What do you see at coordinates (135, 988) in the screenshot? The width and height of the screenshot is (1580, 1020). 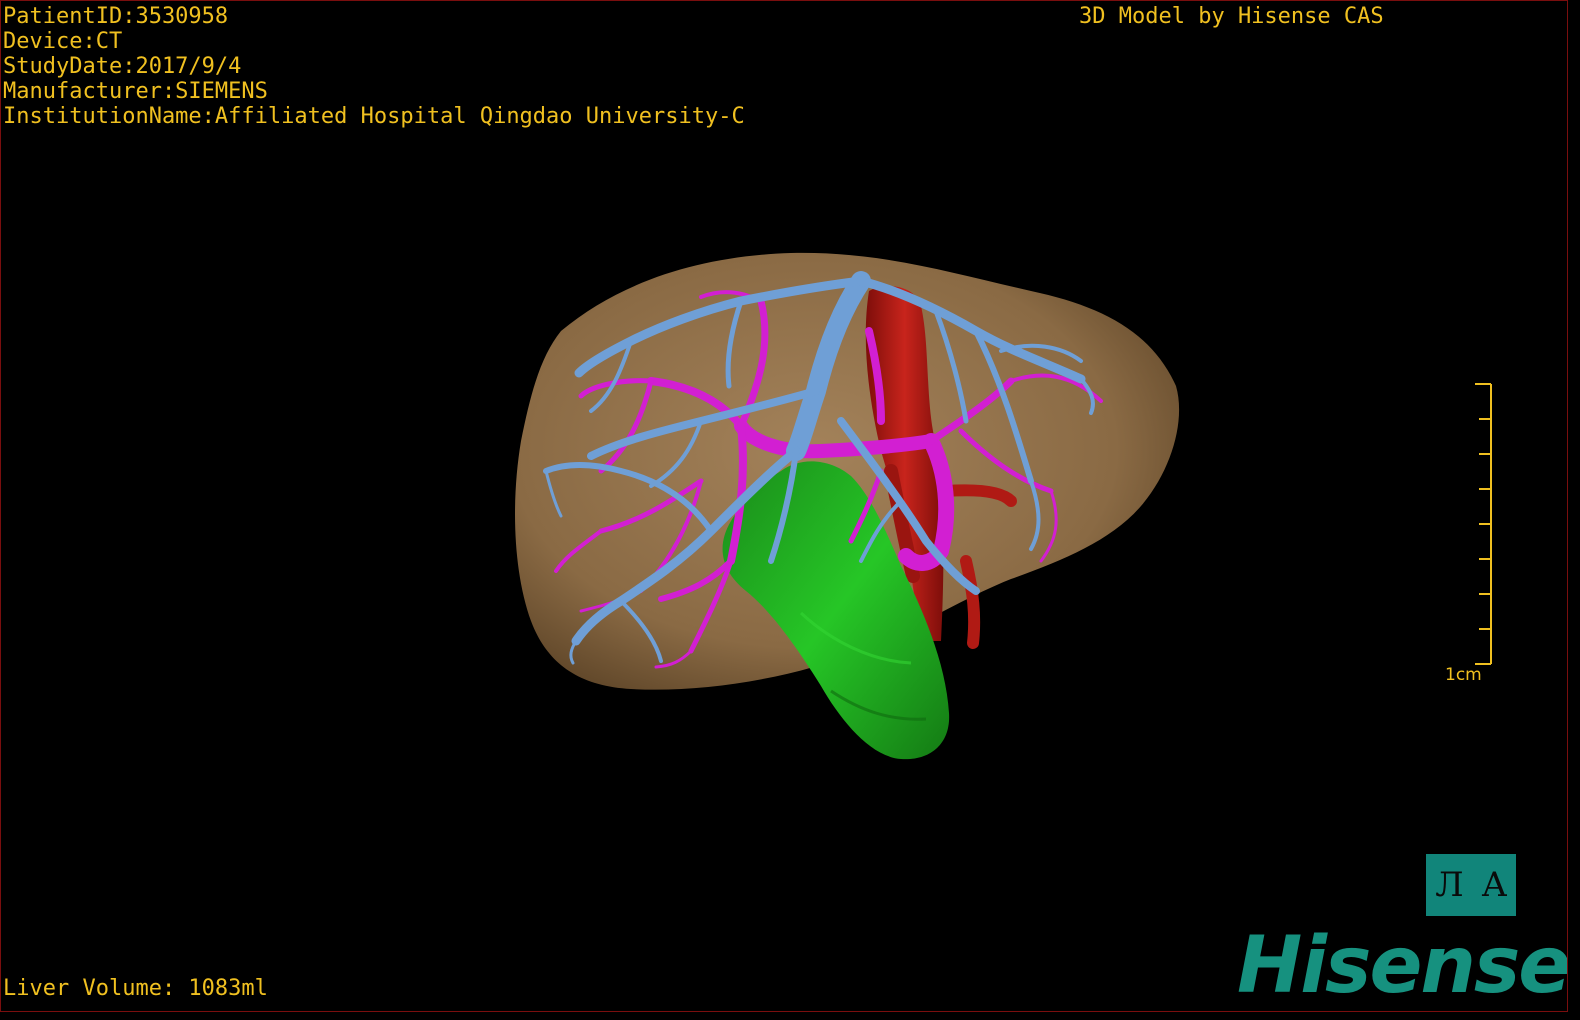 I see `liver-volume: Liver Volume: 1083ml` at bounding box center [135, 988].